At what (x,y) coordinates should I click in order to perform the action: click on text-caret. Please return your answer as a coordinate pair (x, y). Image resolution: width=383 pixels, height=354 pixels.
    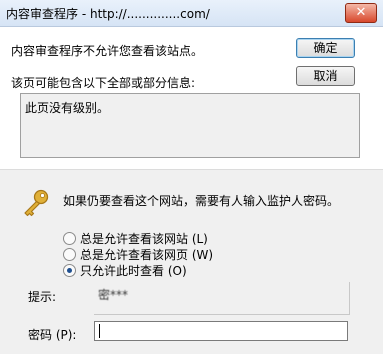
    Looking at the image, I should click on (99, 331).